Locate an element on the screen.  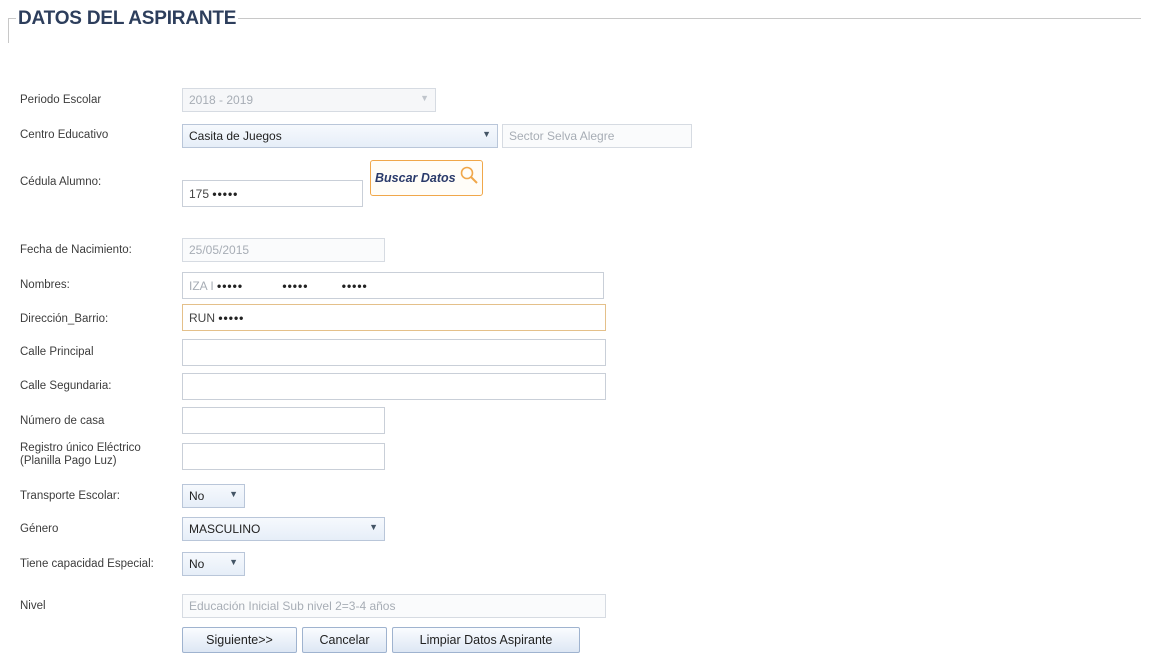
cedula-mask: ••••• is located at coordinates (225, 194).